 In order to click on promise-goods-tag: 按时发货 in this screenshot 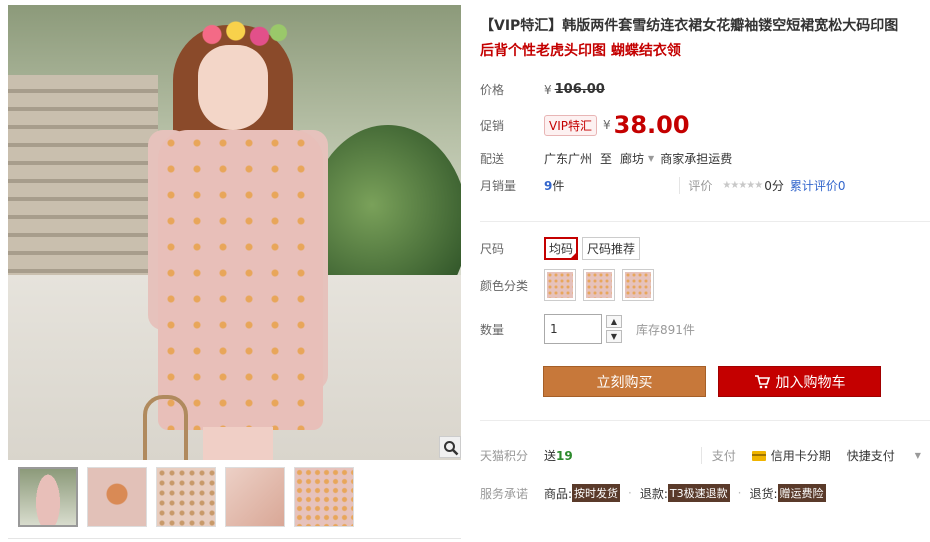, I will do `click(596, 493)`.